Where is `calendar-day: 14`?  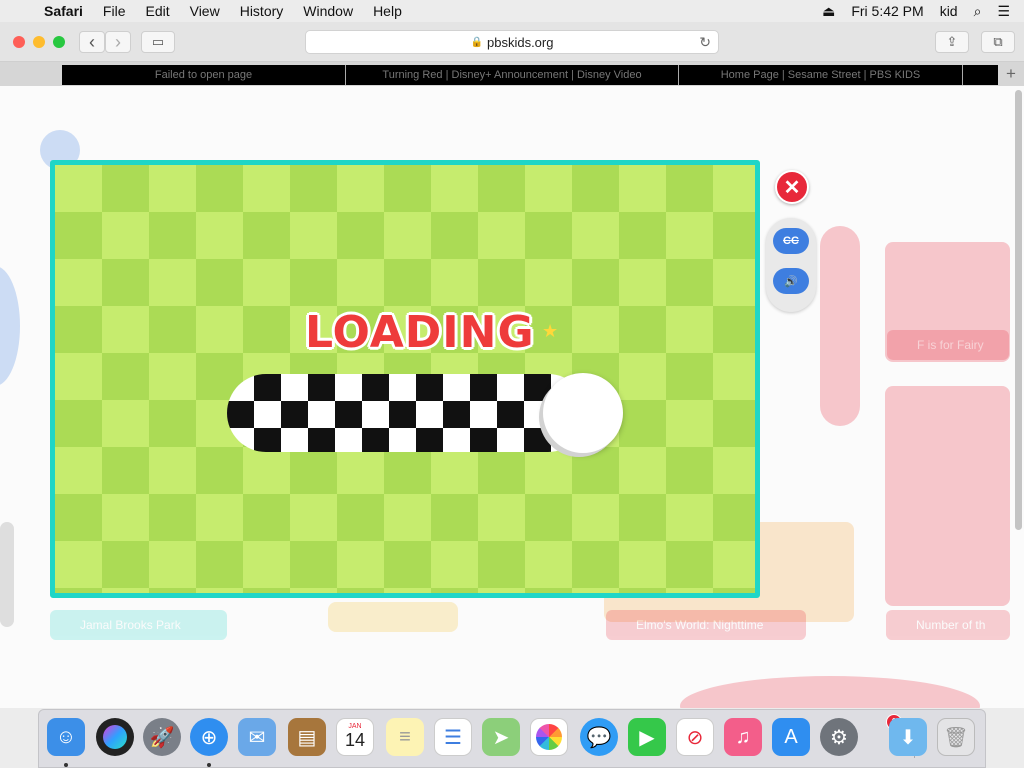
calendar-day: 14 is located at coordinates (355, 740).